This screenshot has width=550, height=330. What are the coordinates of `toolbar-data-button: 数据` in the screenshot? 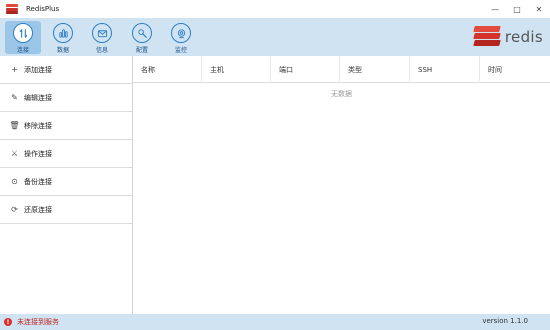 It's located at (63, 37).